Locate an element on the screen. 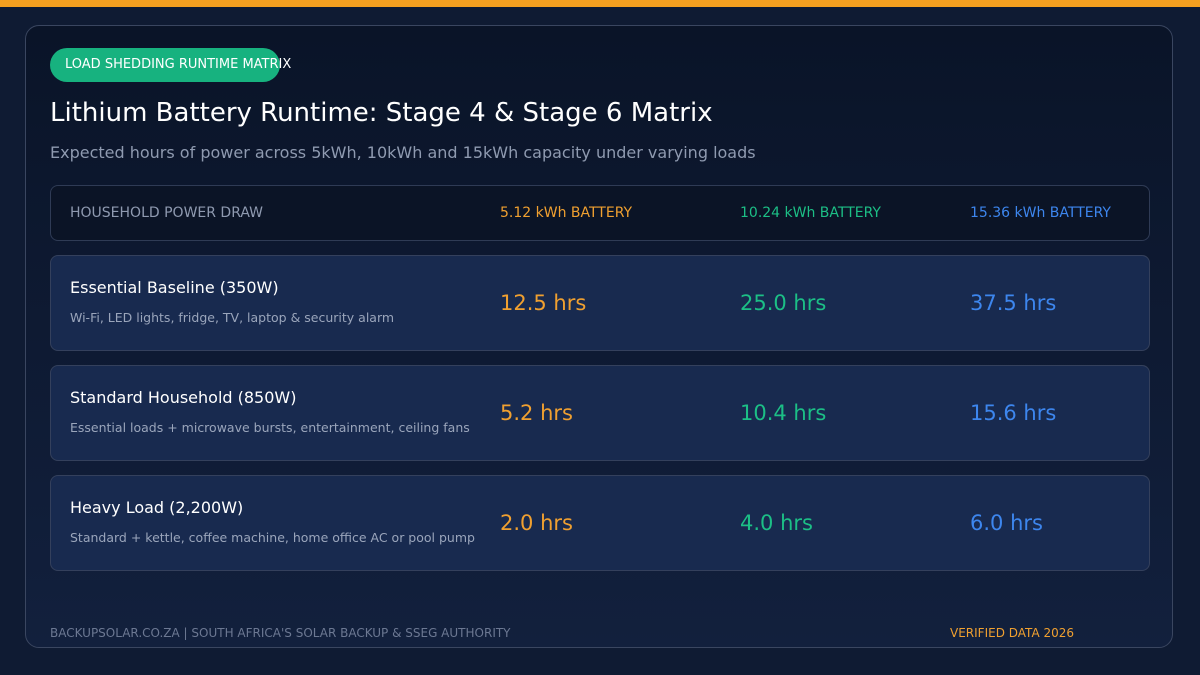 The width and height of the screenshot is (1200, 675). runtime-5kwh: 12.5 hrs is located at coordinates (543, 303).